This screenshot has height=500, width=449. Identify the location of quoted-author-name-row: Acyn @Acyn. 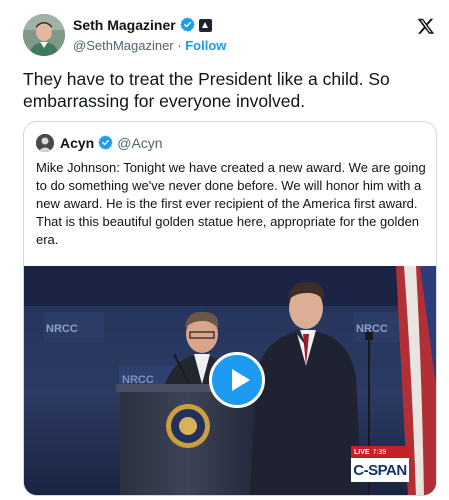
(111, 144).